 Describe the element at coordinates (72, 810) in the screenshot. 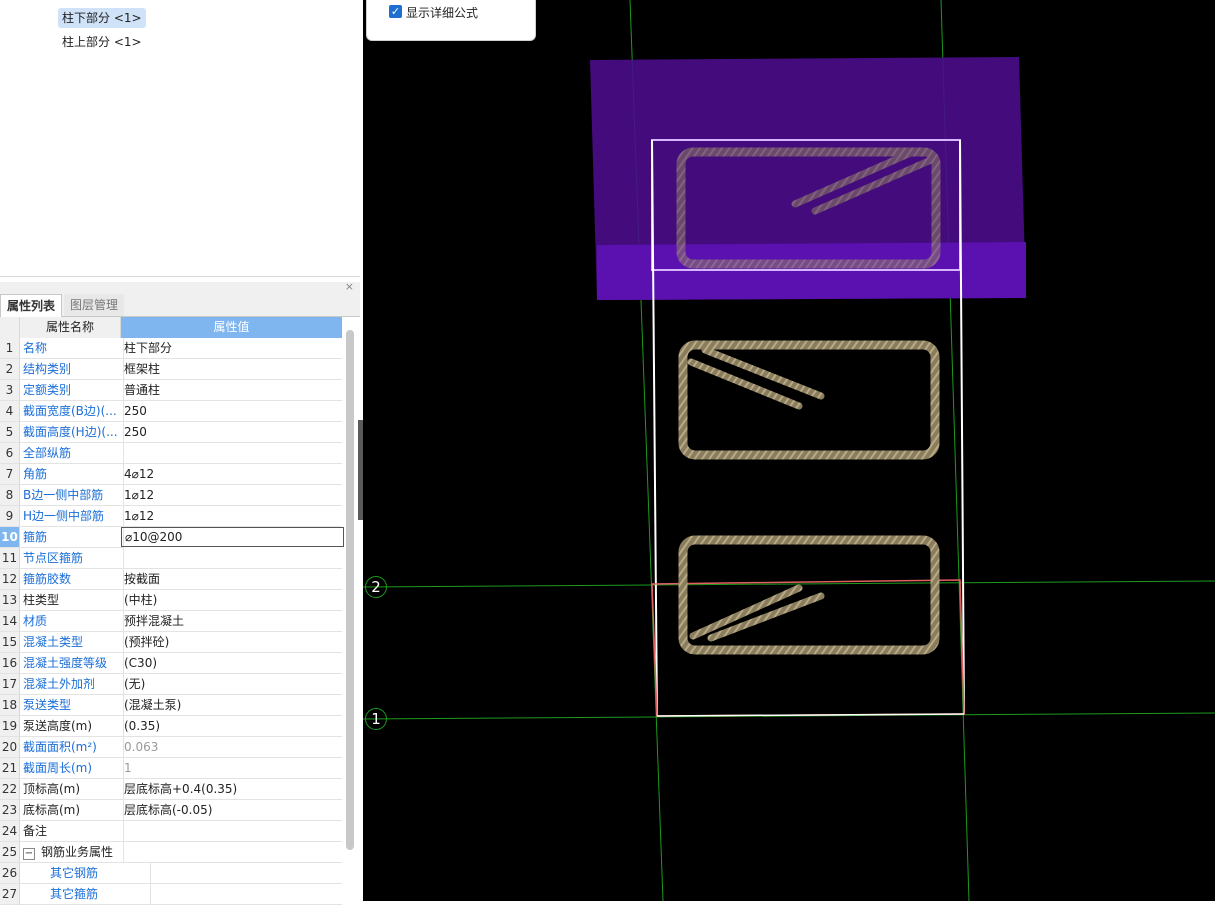

I see `property-name: 底标高(m)` at that location.